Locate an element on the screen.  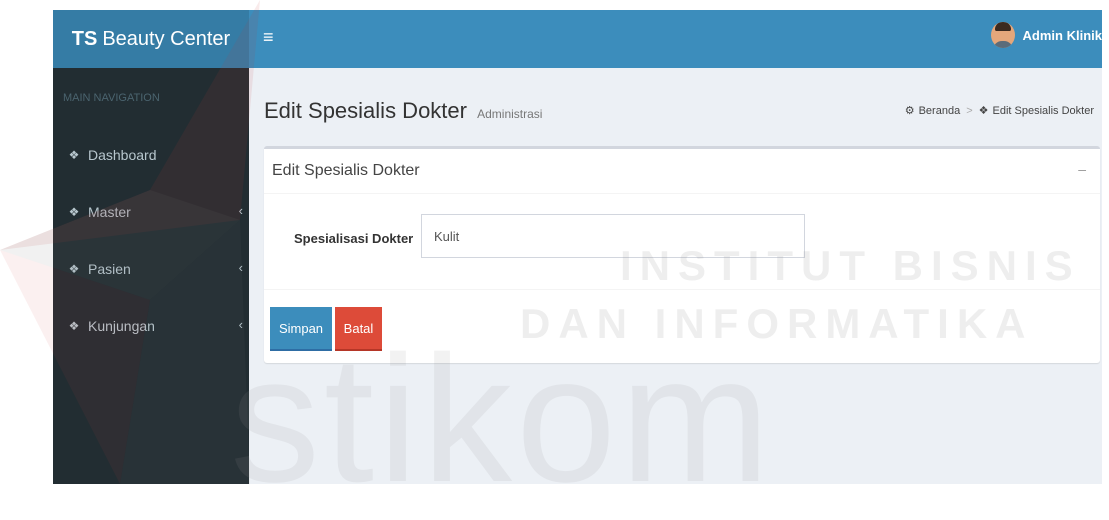
user-menu: Admin Klinik is located at coordinates (1046, 35).